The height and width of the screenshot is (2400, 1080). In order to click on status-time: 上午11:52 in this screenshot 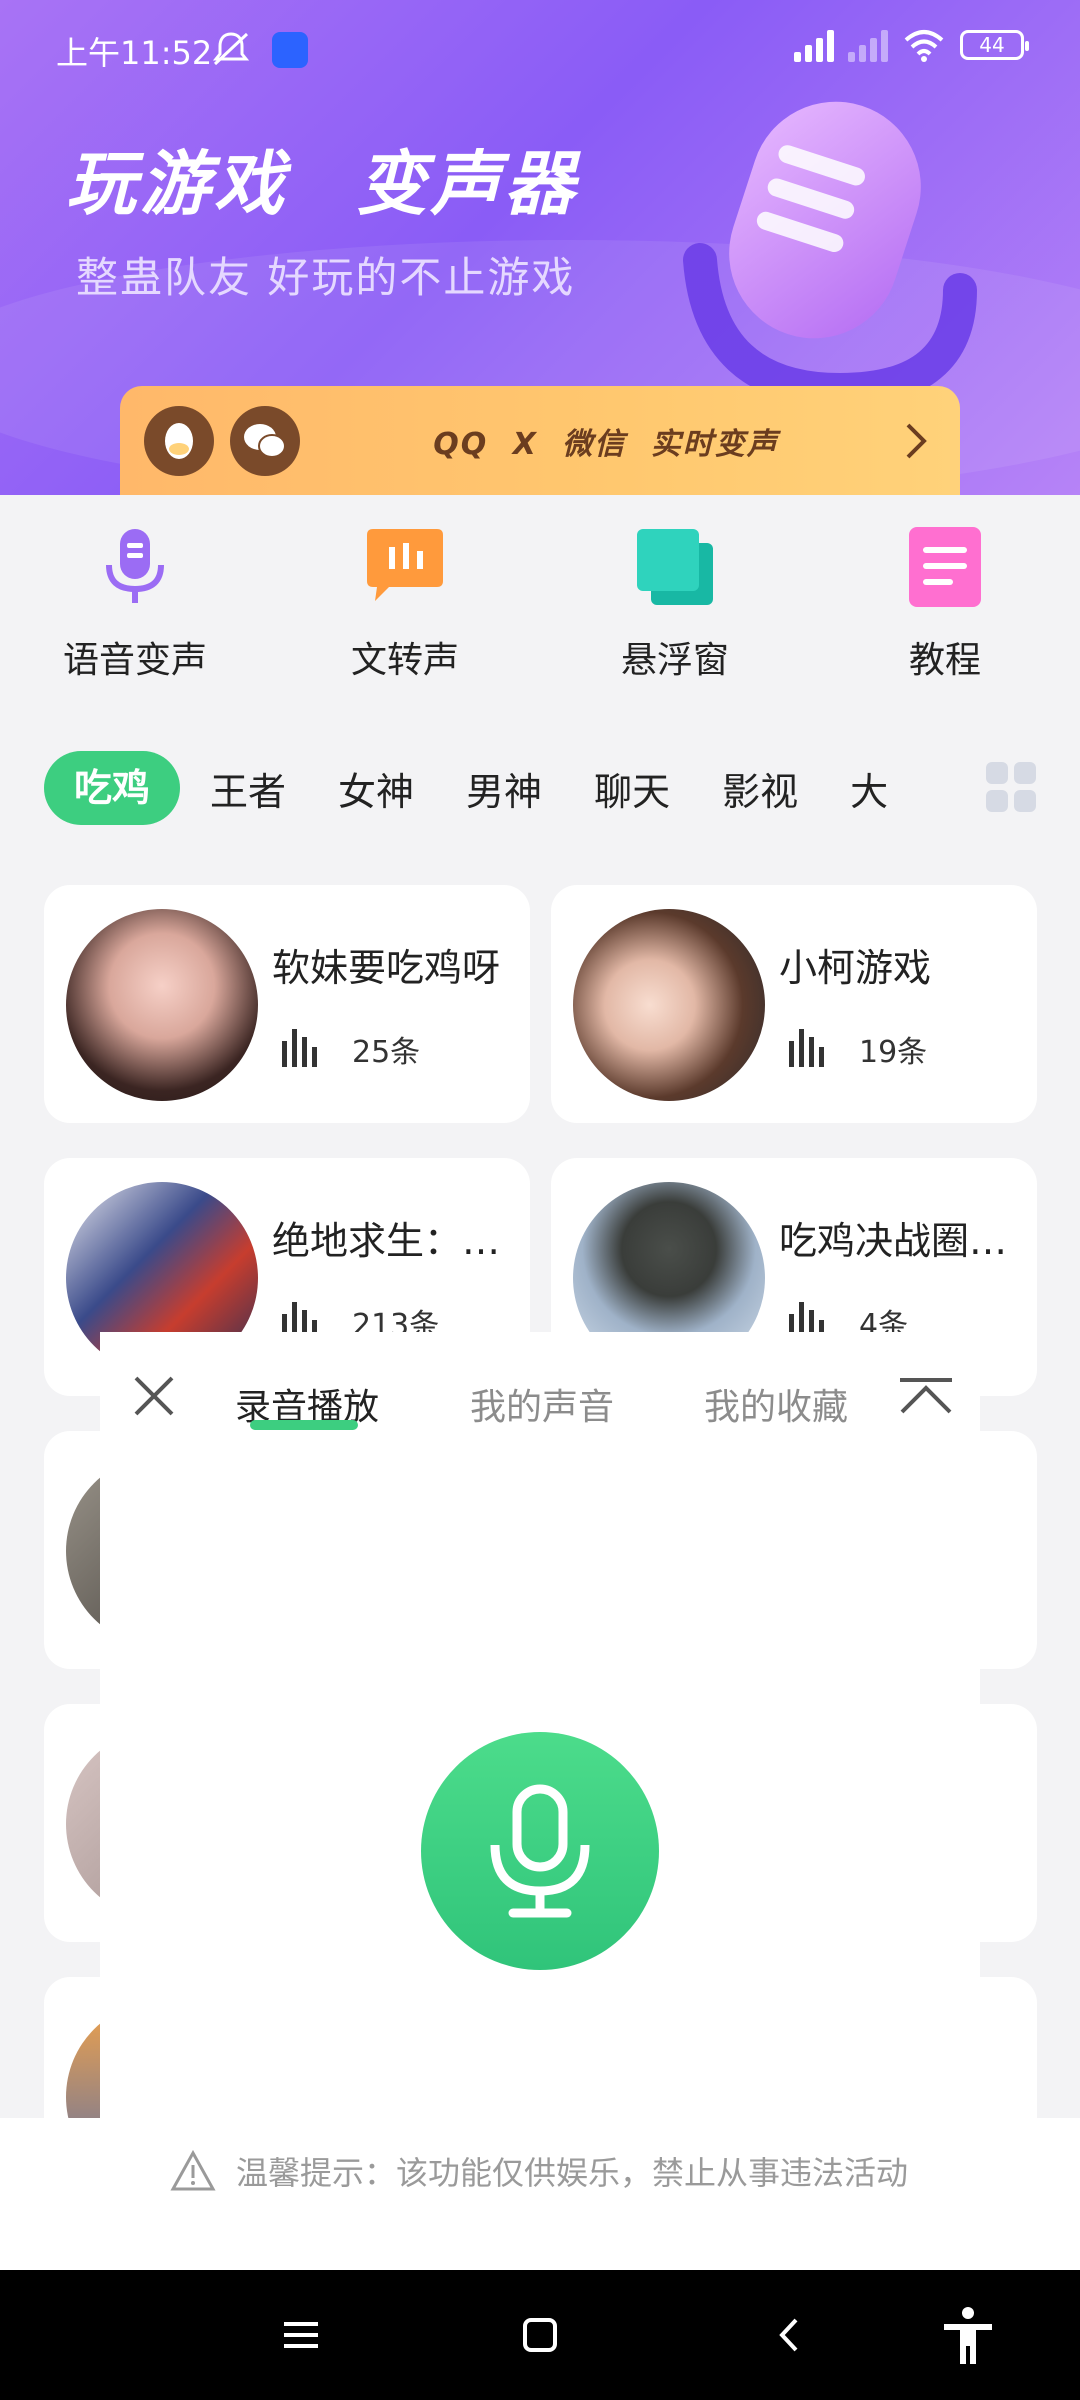, I will do `click(134, 53)`.